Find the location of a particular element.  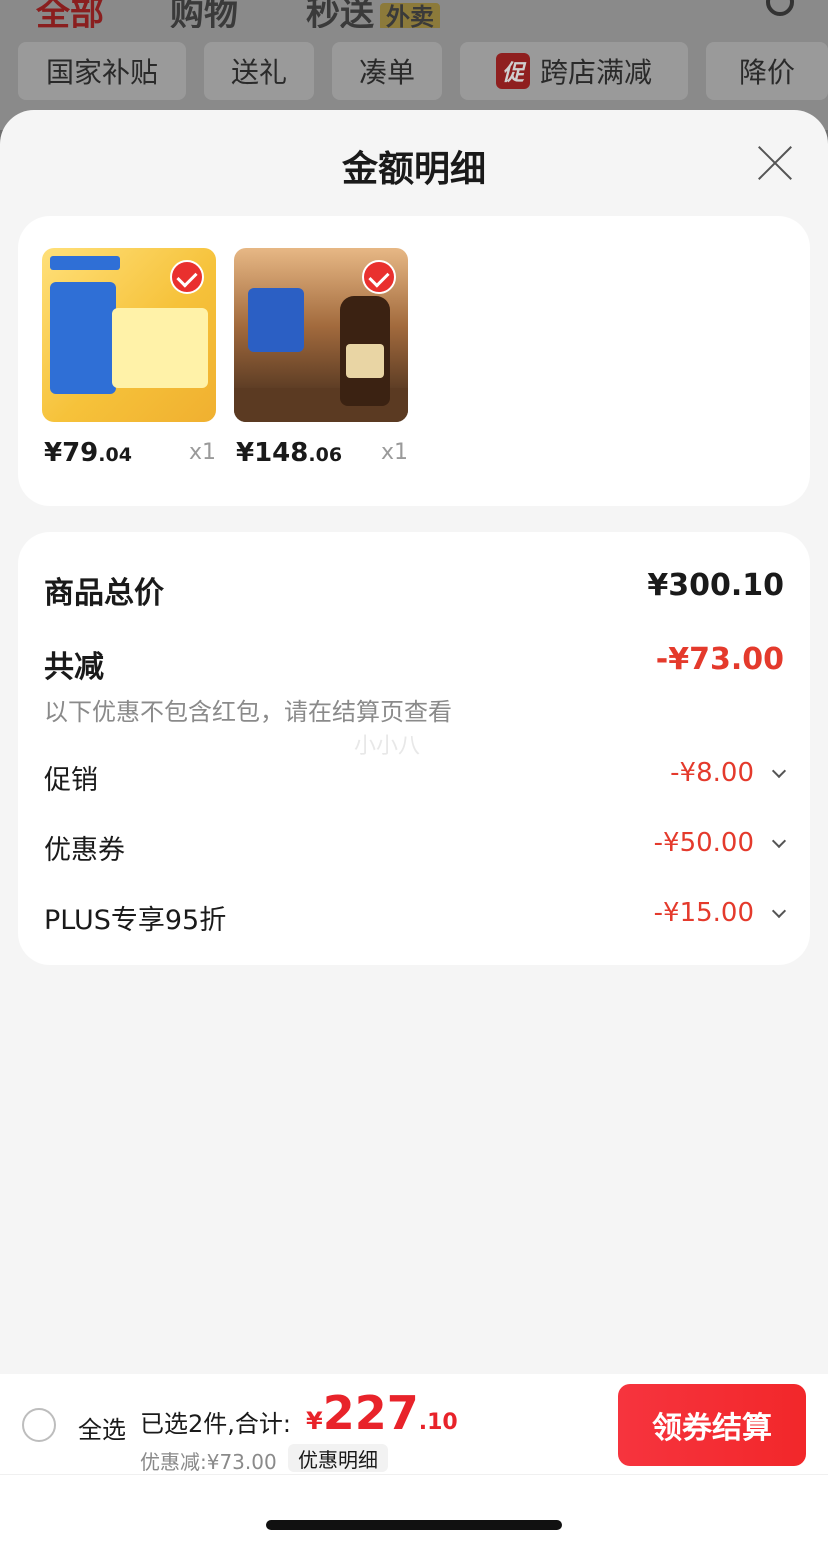

plus-value: -¥15.00 is located at coordinates (703, 913).